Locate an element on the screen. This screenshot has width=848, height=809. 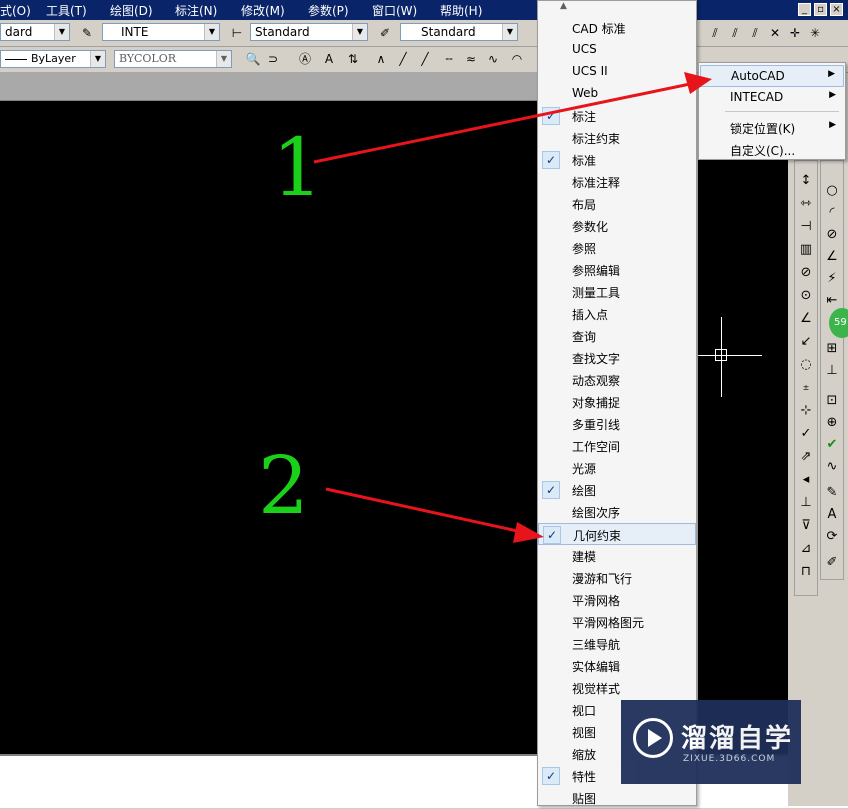
arrow-1-line is located at coordinates (502, 123).